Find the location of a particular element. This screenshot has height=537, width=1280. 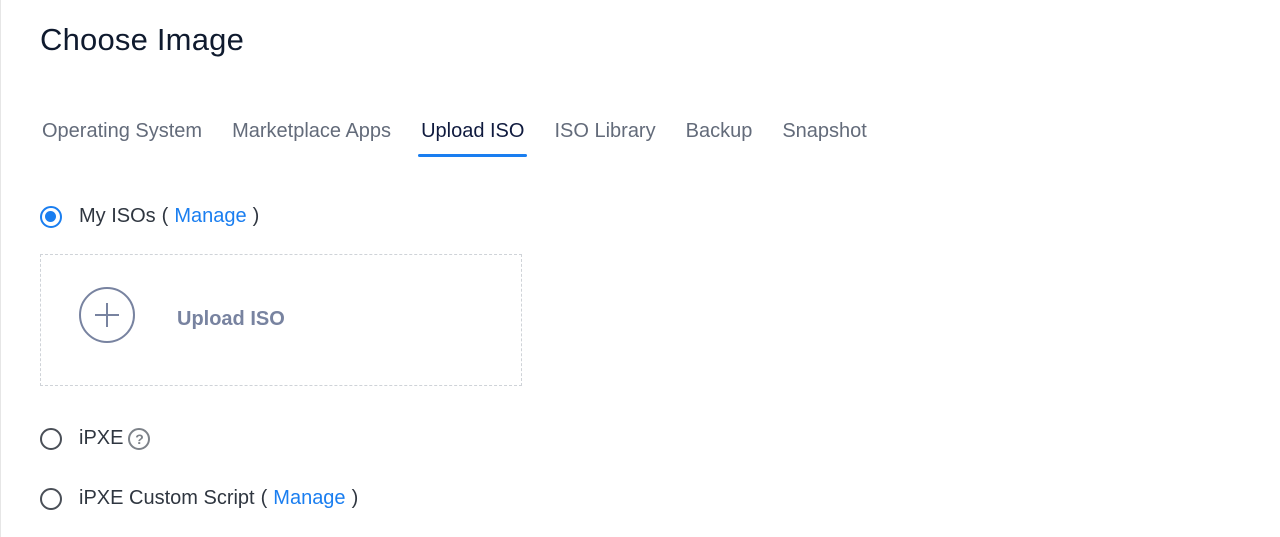

option-my-isos: My ISOs ( Manage ) is located at coordinates (149, 216).